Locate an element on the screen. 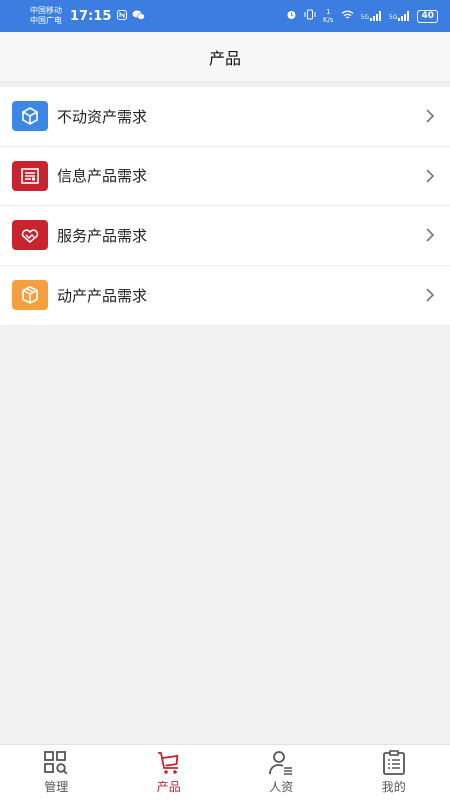 The image size is (450, 800). net-speed-unit: K/s is located at coordinates (328, 20).